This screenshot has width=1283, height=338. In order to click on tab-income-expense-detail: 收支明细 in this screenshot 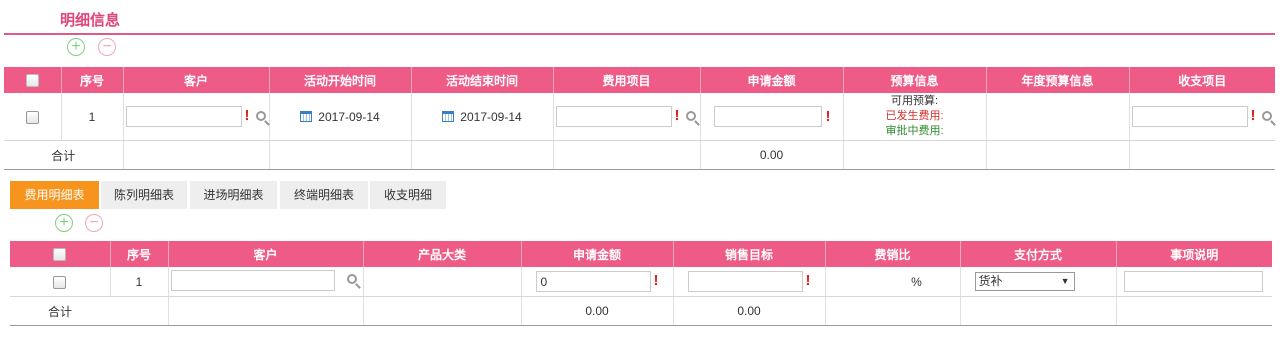, I will do `click(408, 195)`.